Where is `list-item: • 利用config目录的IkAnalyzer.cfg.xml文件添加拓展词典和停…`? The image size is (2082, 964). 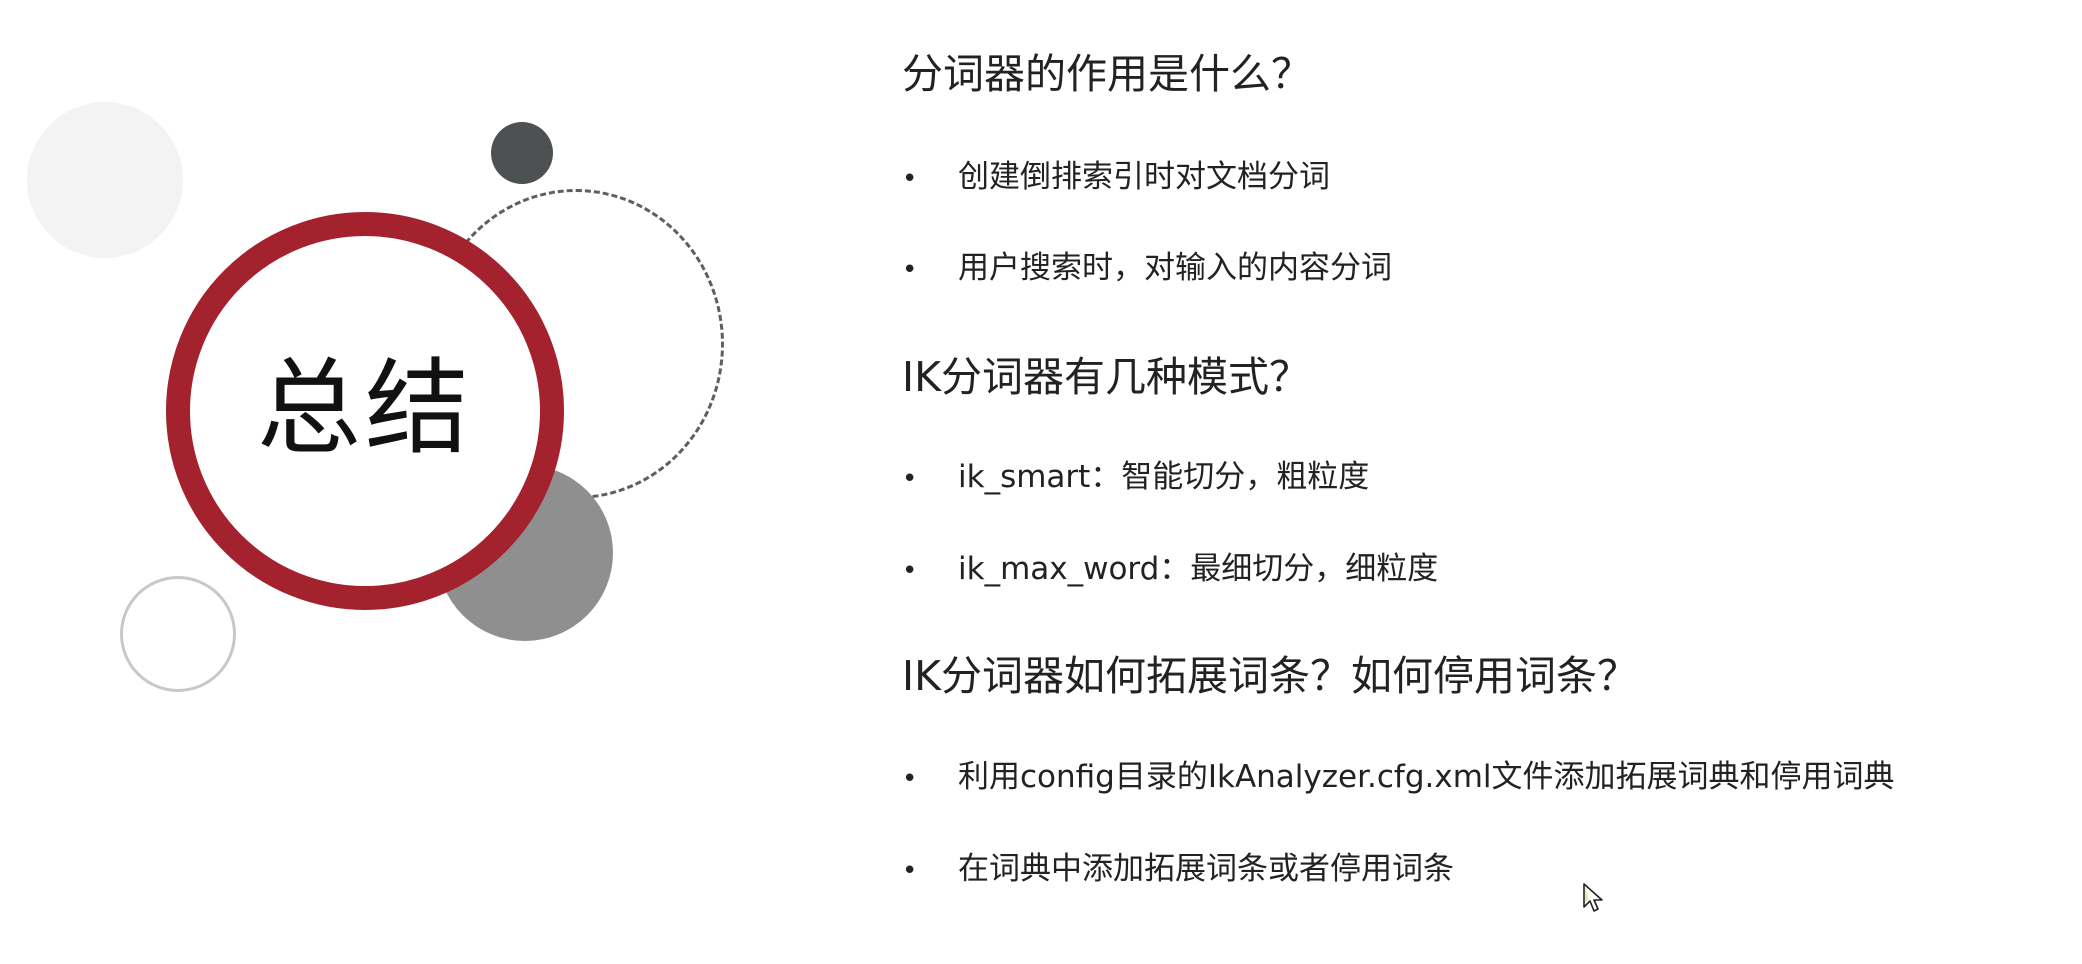
list-item: • 利用config目录的IkAnalyzer.cfg.xml文件添加拓展词典和停… is located at coordinates (1398, 778).